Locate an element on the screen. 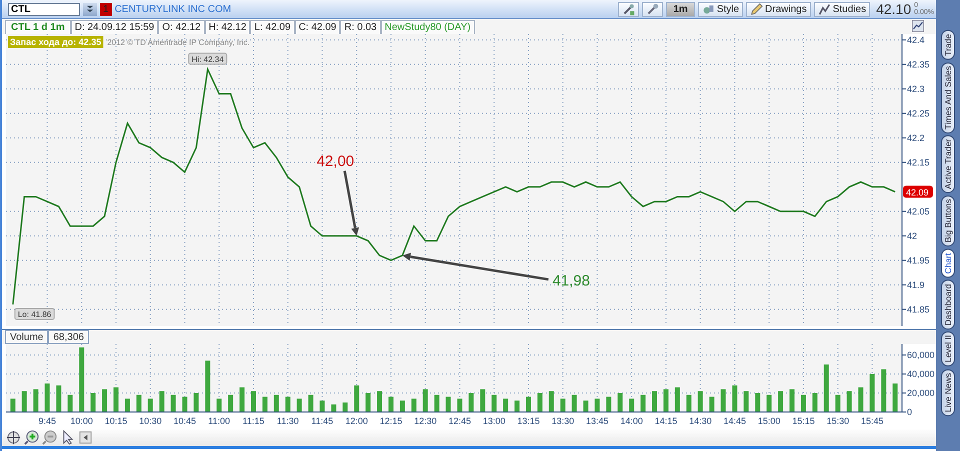 This screenshot has width=960, height=451. symbol-field: CTL is located at coordinates (44, 9).